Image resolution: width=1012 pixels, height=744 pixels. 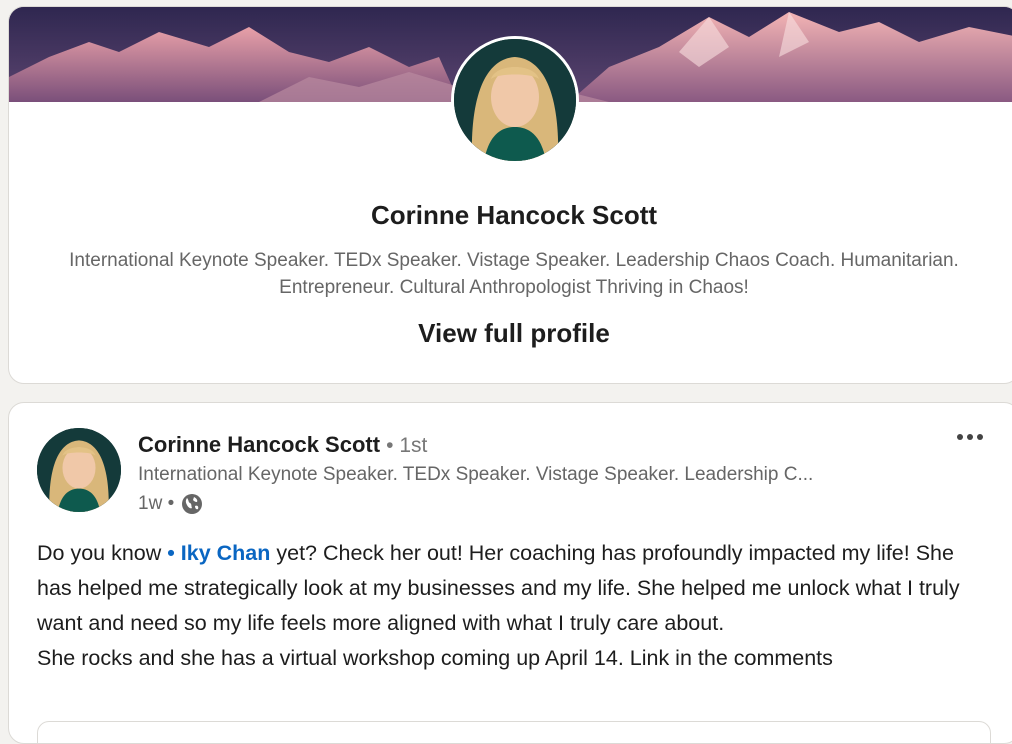 I want to click on connection-degree: • 1st, so click(x=407, y=445).